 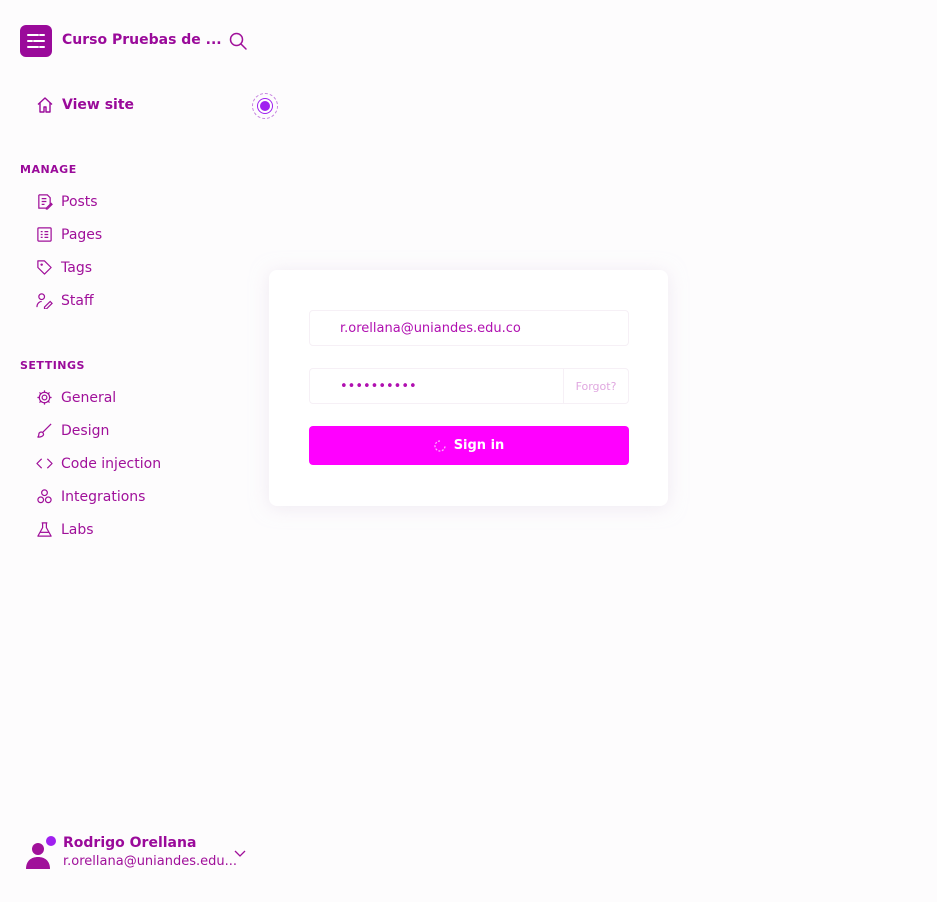 What do you see at coordinates (44, 430) in the screenshot?
I see `brush-icon` at bounding box center [44, 430].